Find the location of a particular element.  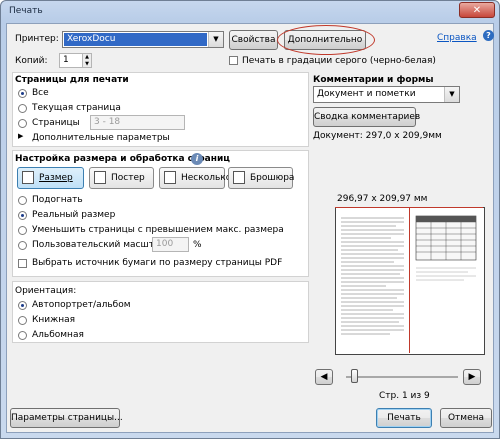

pages-range-radio is located at coordinates (22, 123).